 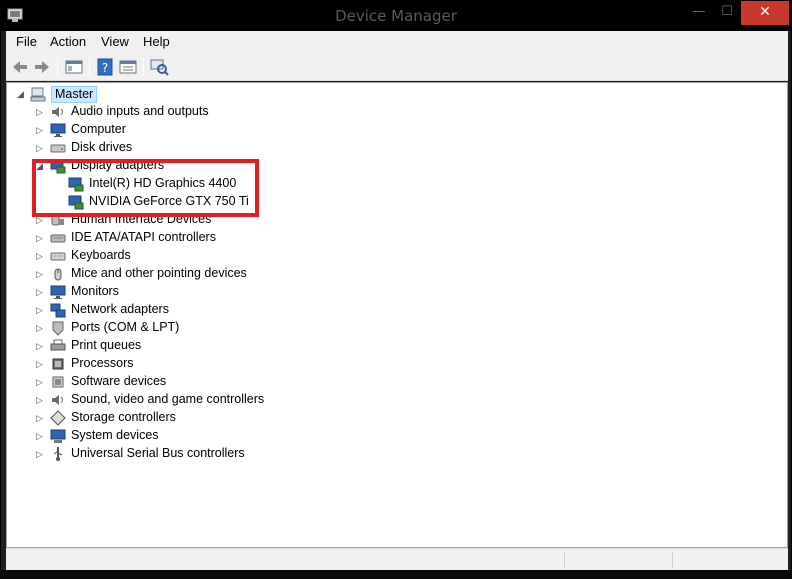 I want to click on properties-icon, so click(x=128, y=67).